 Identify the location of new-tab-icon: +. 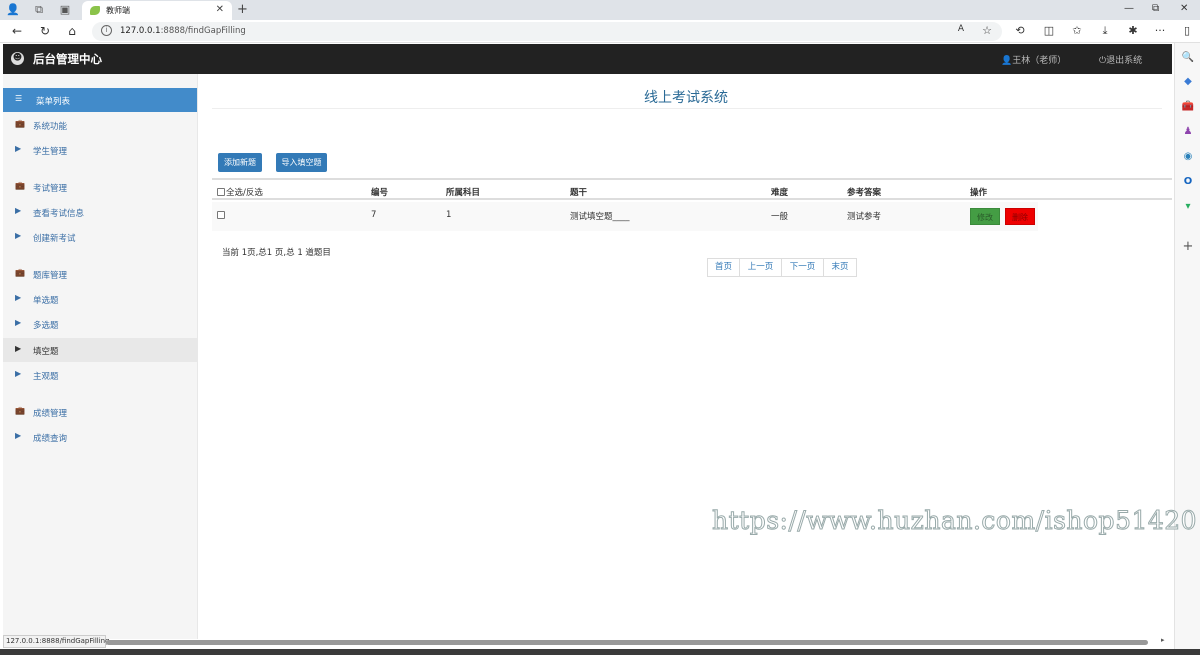
(242, 9).